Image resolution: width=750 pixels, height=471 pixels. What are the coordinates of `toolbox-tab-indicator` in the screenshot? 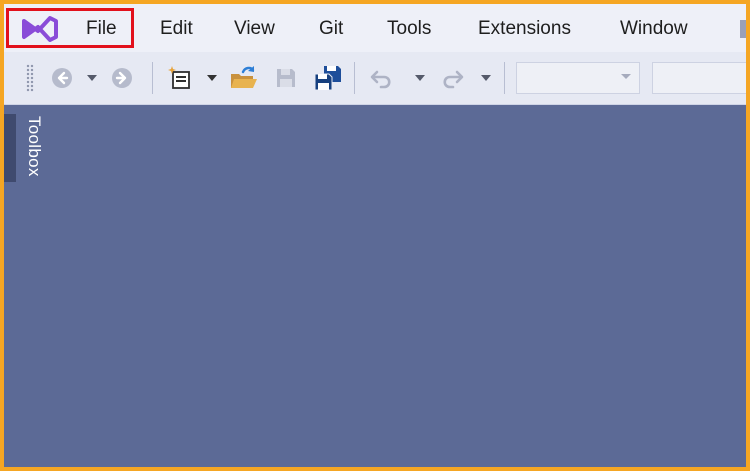 It's located at (10, 148).